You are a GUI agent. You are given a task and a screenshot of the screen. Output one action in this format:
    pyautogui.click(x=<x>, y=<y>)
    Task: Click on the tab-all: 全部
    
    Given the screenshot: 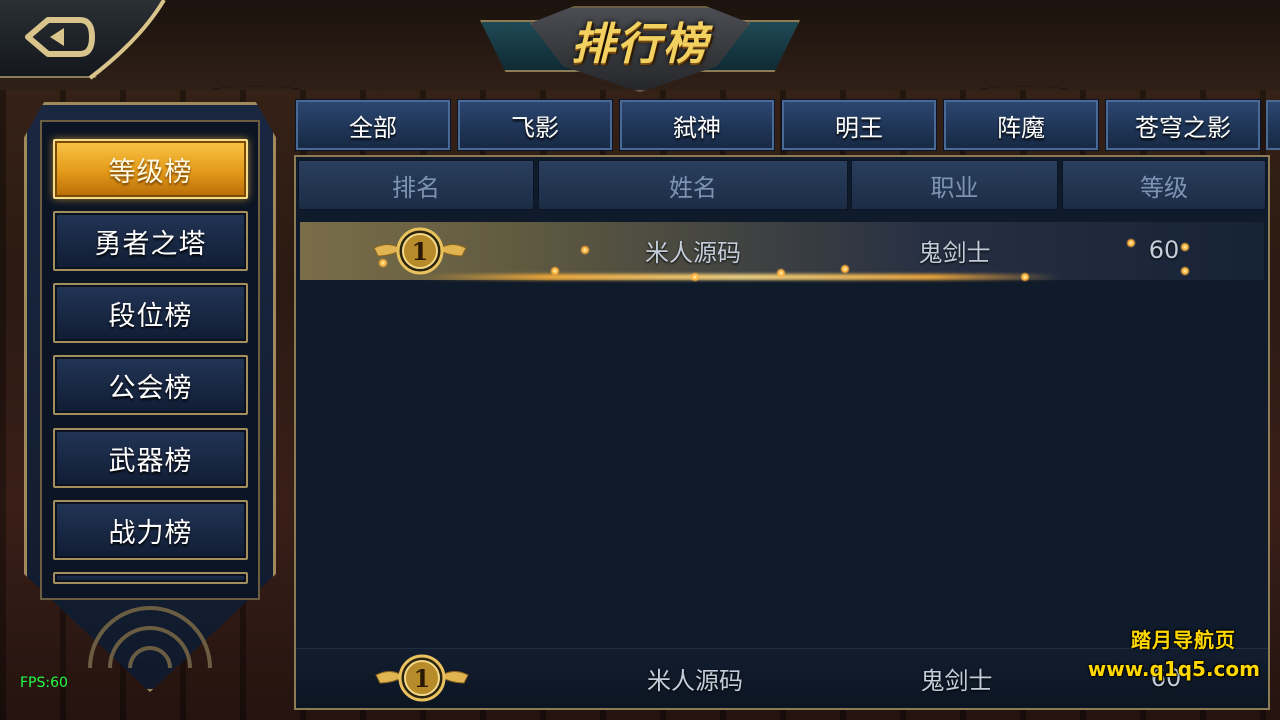 What is the action you would take?
    pyautogui.click(x=373, y=125)
    